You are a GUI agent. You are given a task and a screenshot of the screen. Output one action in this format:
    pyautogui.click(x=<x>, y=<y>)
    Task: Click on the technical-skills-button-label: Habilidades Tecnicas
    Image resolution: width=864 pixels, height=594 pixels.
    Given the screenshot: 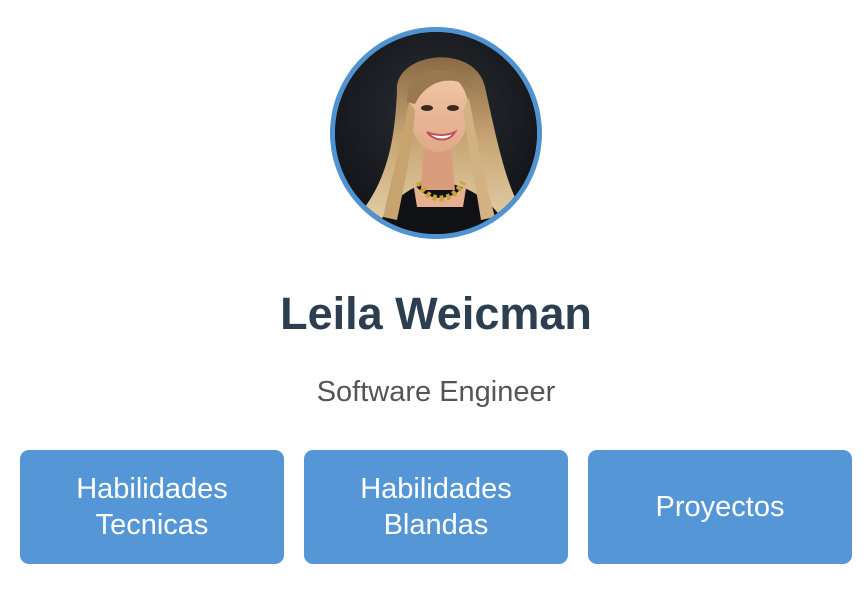 What is the action you would take?
    pyautogui.click(x=152, y=507)
    